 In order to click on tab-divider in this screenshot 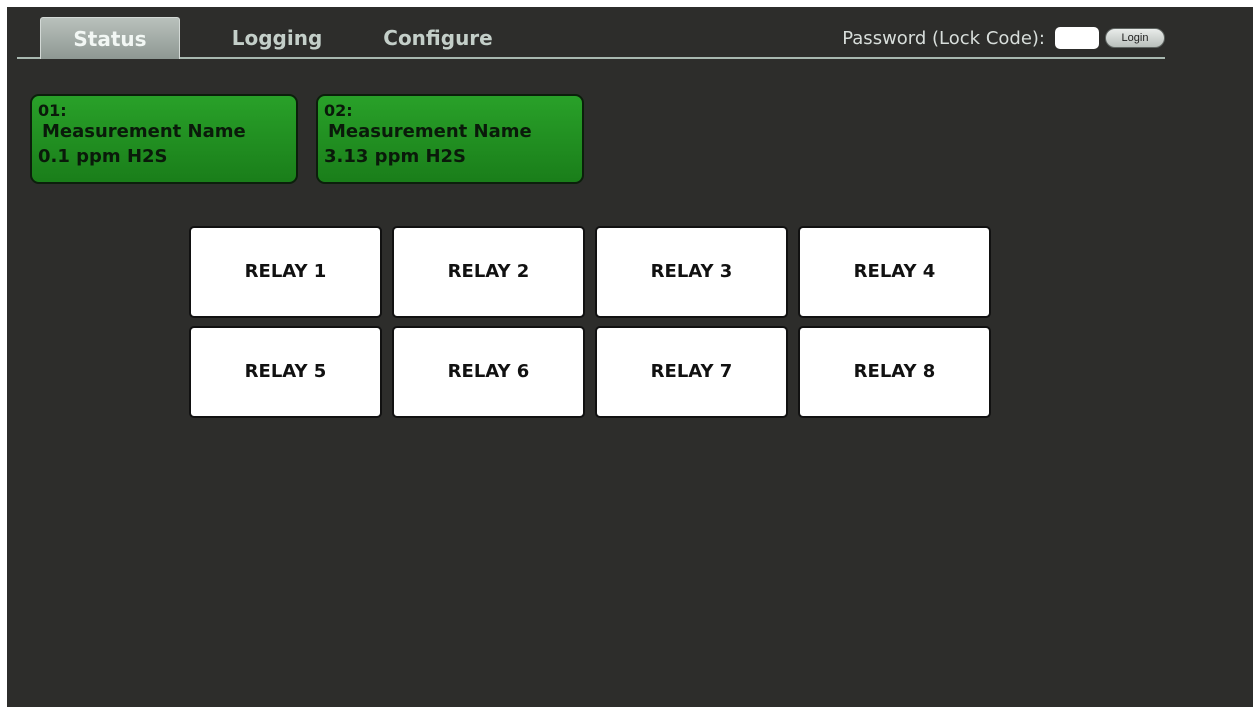, I will do `click(591, 58)`.